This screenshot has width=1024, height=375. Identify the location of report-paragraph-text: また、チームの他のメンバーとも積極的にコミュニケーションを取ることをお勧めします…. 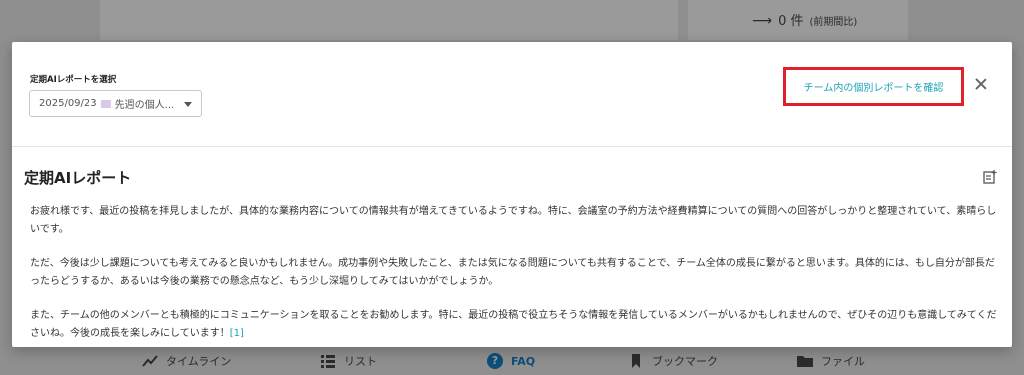
(513, 324).